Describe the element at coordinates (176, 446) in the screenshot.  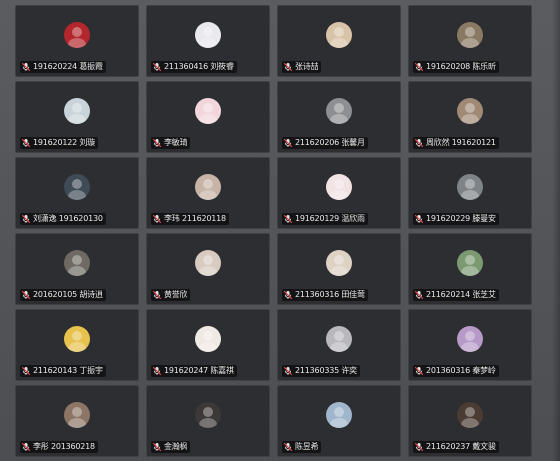
I see `participant-name: 金瀚枫` at that location.